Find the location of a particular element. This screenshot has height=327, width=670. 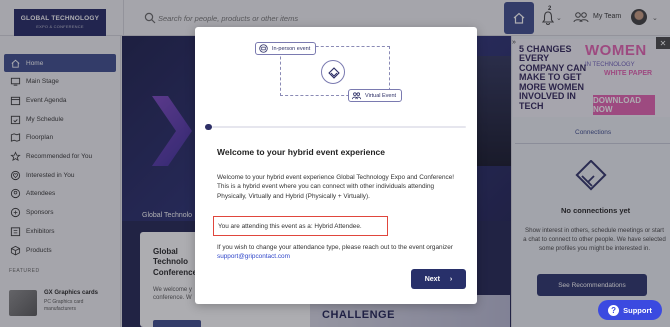

step-progress-indicator is located at coordinates (208, 127).